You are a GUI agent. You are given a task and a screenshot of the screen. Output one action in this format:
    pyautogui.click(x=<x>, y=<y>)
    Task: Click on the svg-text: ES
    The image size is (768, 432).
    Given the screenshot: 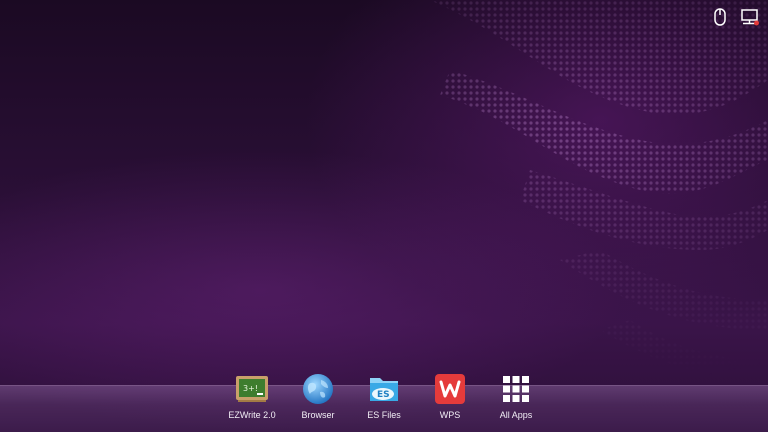 What is the action you would take?
    pyautogui.click(x=383, y=395)
    